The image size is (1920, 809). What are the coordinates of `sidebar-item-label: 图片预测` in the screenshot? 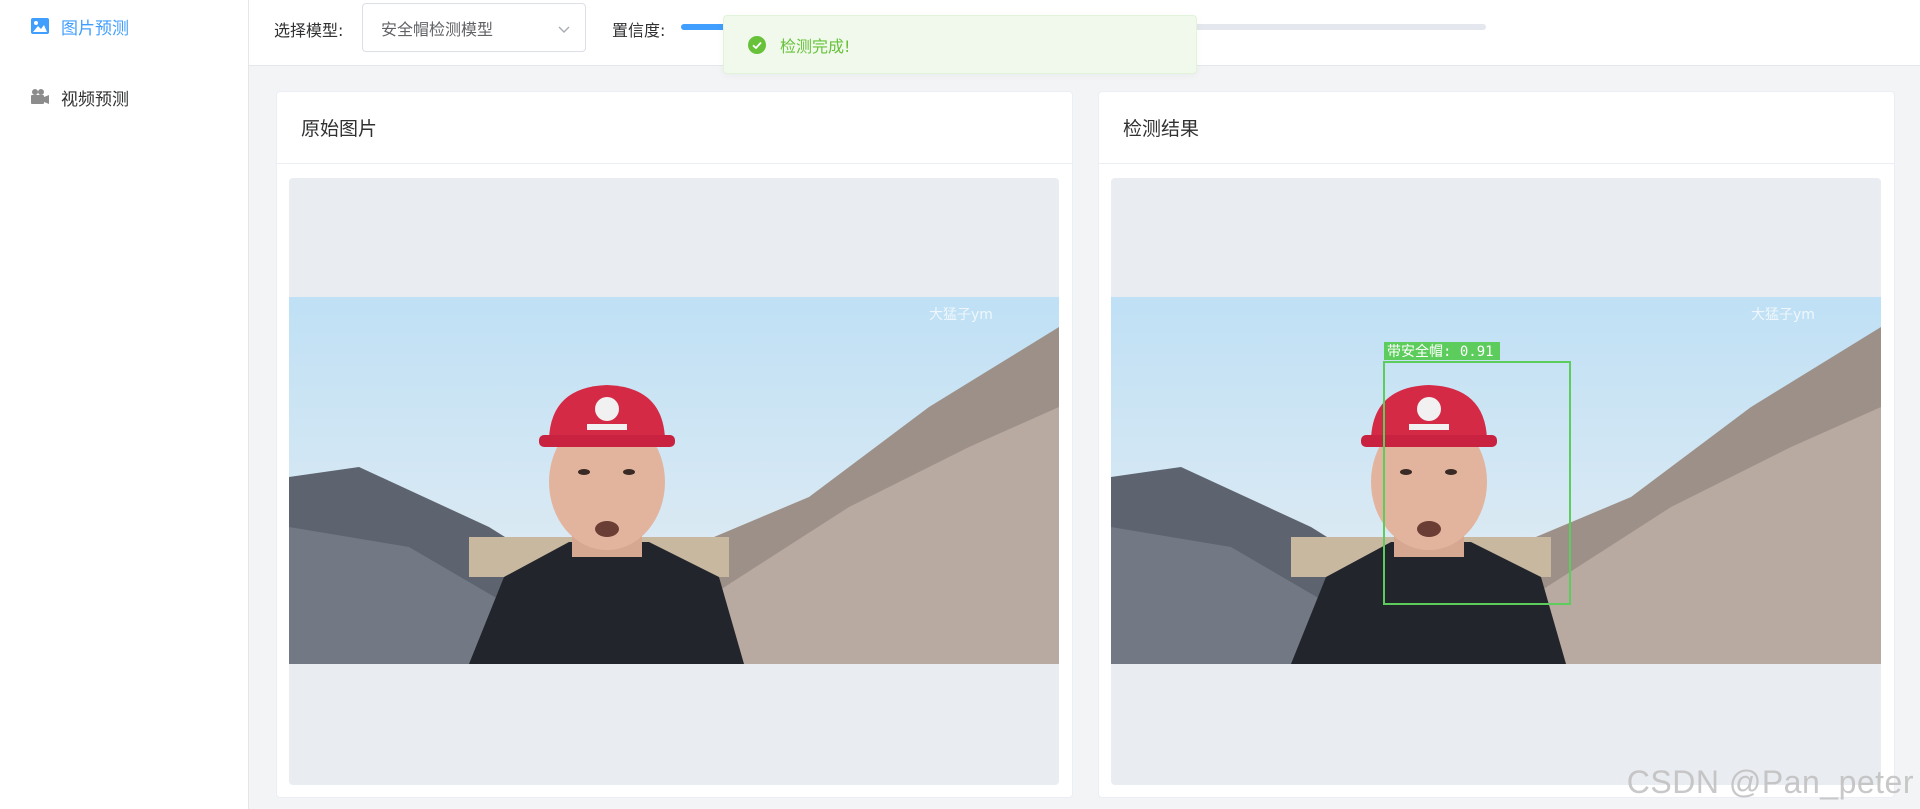 It's located at (95, 28).